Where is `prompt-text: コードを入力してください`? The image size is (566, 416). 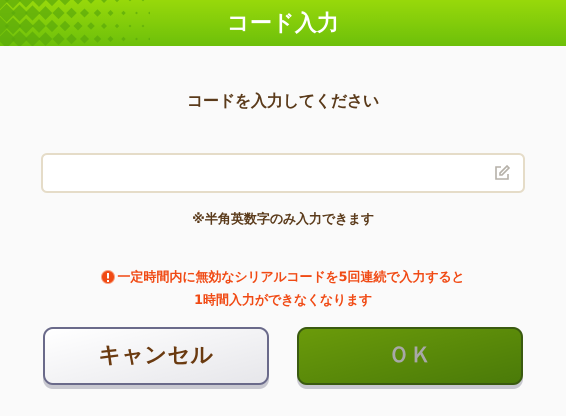 prompt-text: コードを入力してください is located at coordinates (283, 101).